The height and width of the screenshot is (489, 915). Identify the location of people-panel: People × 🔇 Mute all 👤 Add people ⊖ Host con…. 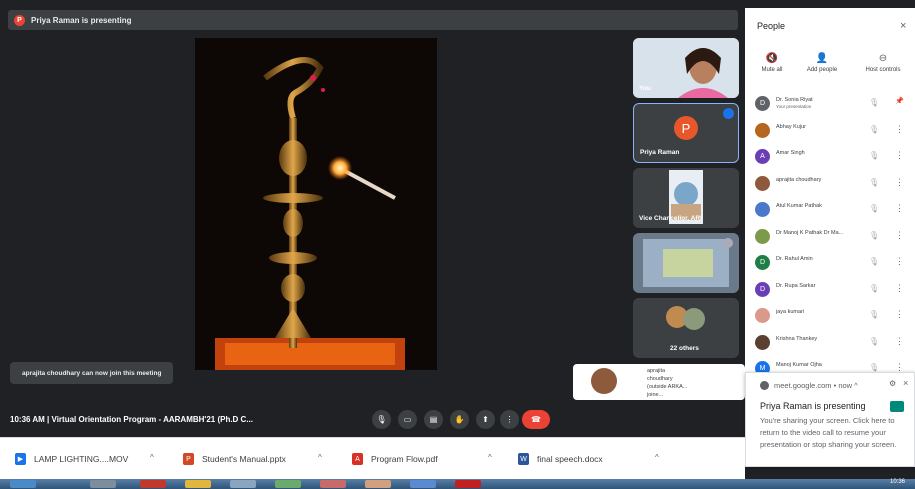
(830, 192).